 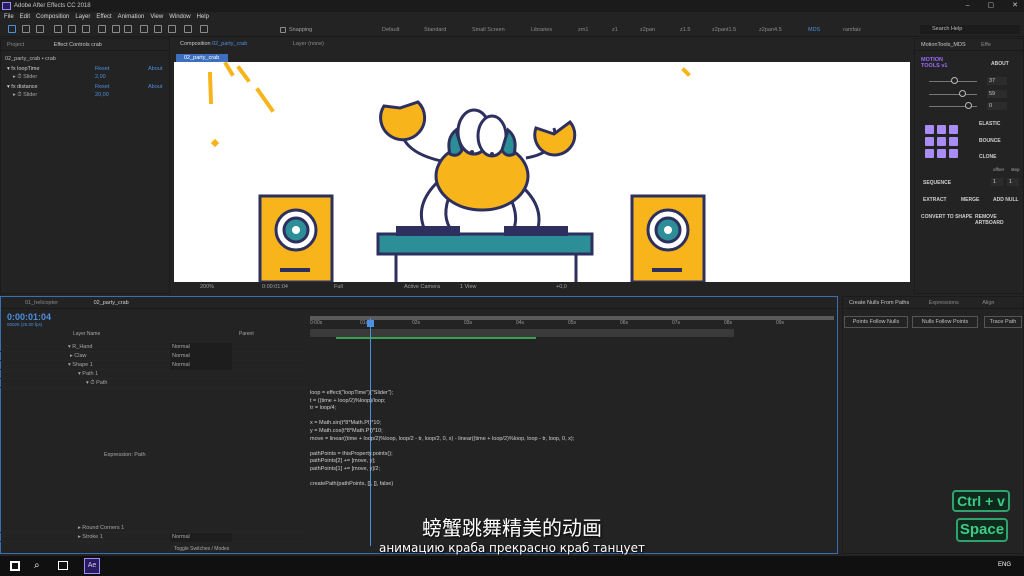 What do you see at coordinates (72, 29) in the screenshot?
I see `camera-tool-icon` at bounding box center [72, 29].